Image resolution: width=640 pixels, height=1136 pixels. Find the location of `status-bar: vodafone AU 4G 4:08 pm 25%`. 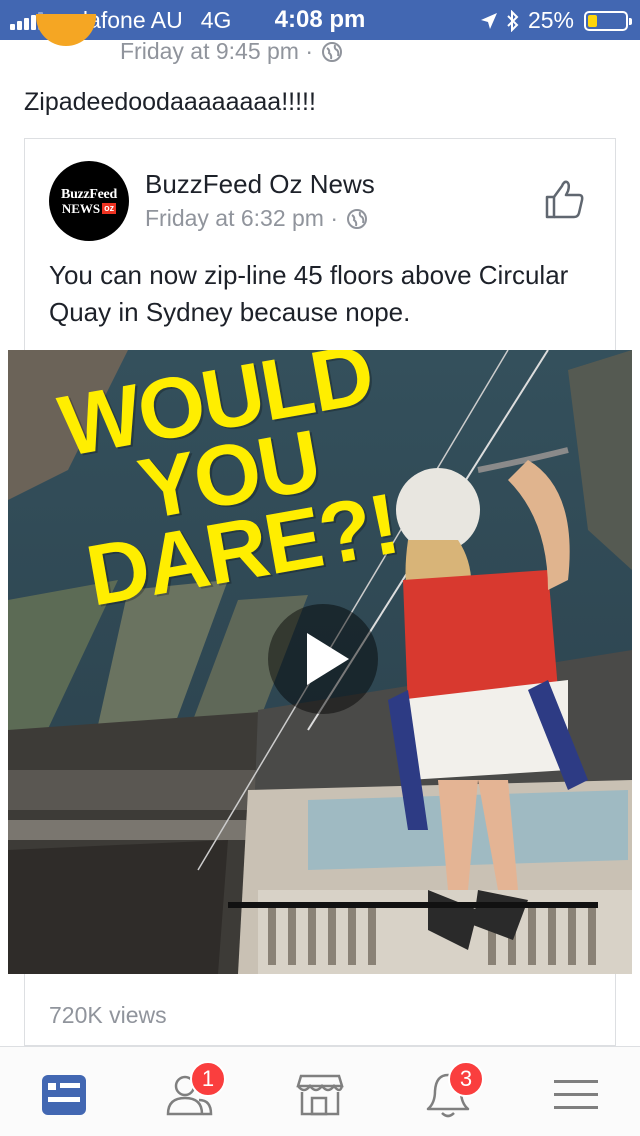

status-bar: vodafone AU 4G 4:08 pm 25% is located at coordinates (320, 20).